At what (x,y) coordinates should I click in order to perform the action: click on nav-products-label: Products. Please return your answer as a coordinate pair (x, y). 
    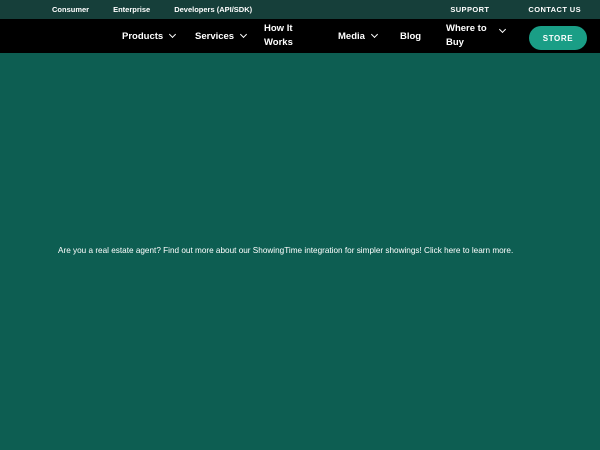
    Looking at the image, I should click on (143, 36).